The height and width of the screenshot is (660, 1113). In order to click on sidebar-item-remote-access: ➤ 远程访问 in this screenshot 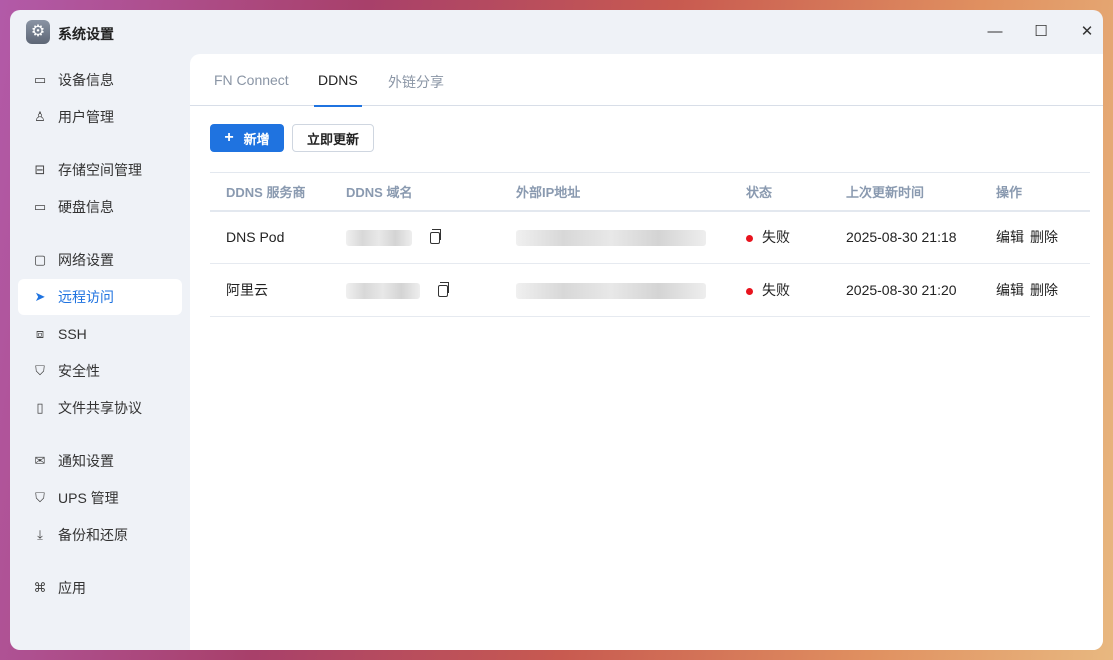, I will do `click(100, 297)`.